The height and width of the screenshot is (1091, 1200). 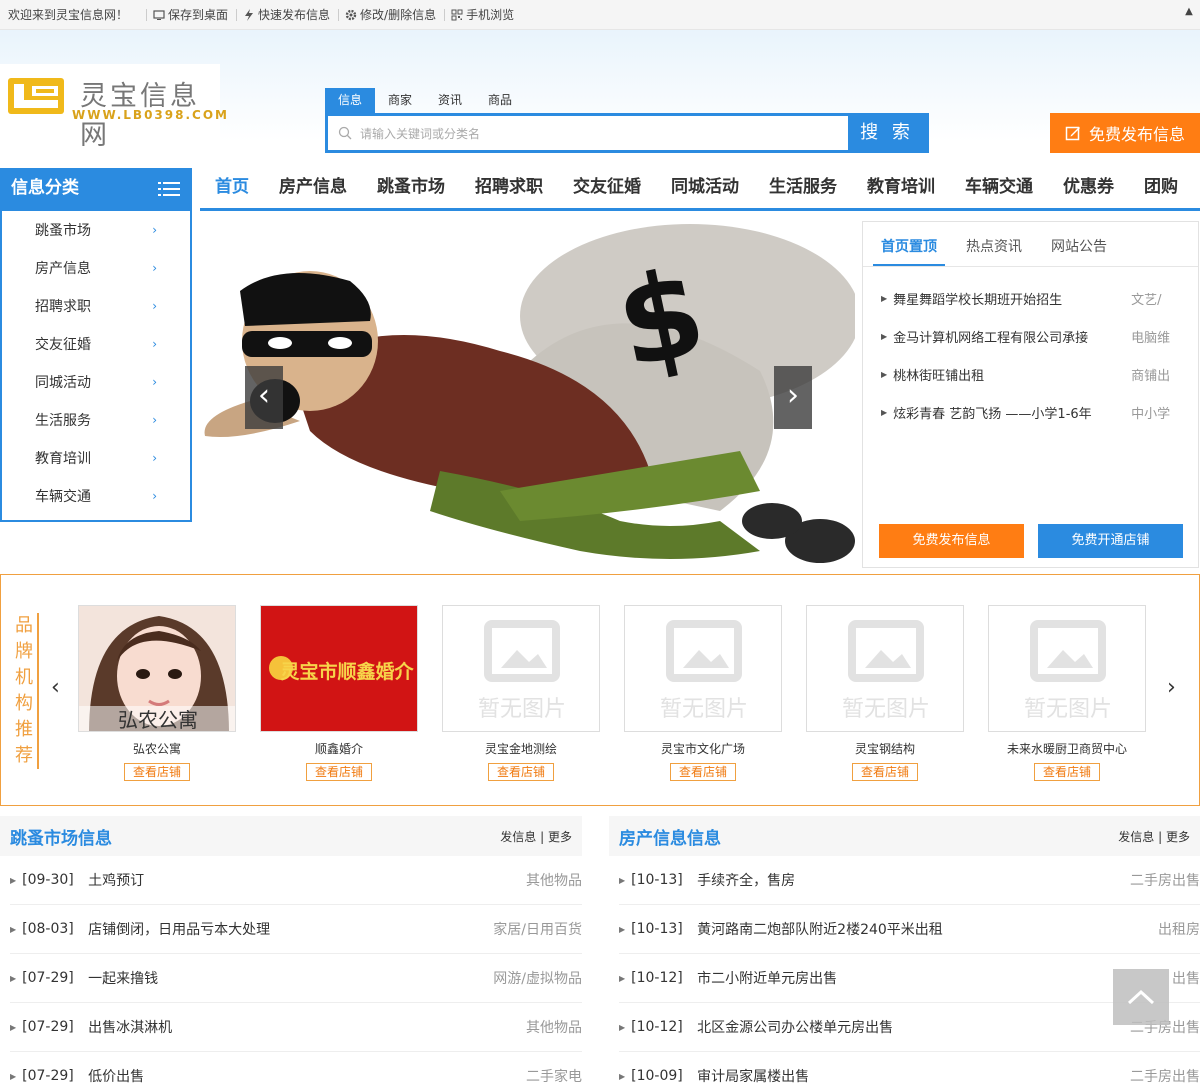 I want to click on publish-free-button: 免费发布信息, so click(x=1125, y=133).